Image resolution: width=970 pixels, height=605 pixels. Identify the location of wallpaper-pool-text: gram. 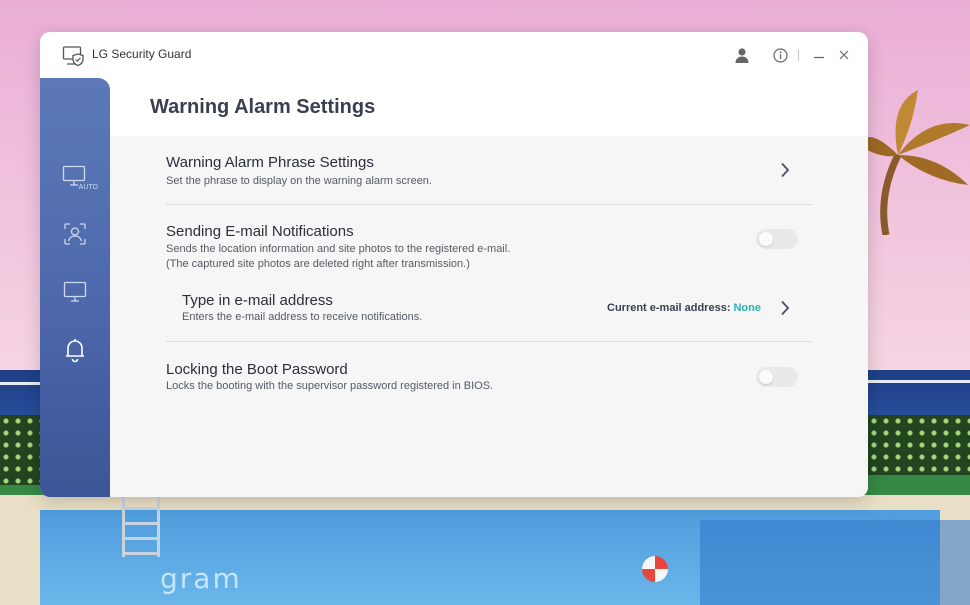
(201, 578).